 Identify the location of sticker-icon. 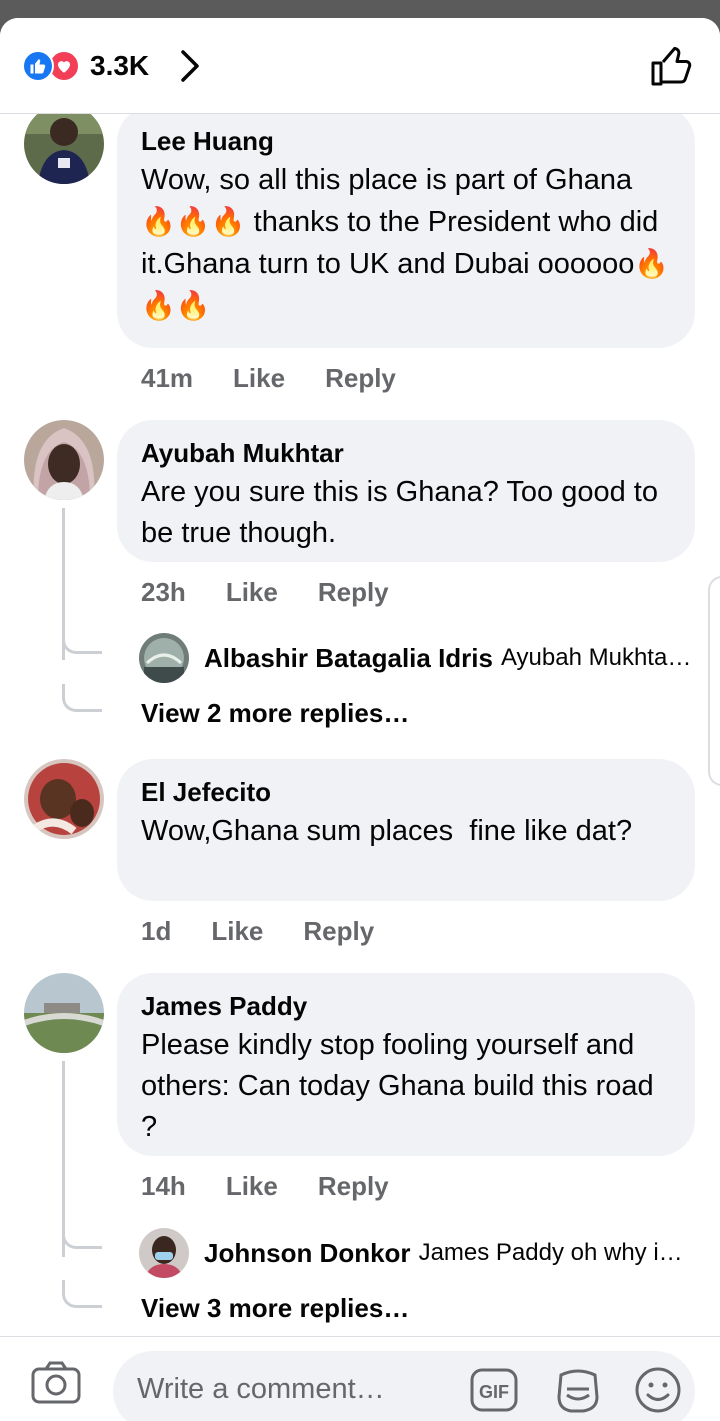
(578, 1390).